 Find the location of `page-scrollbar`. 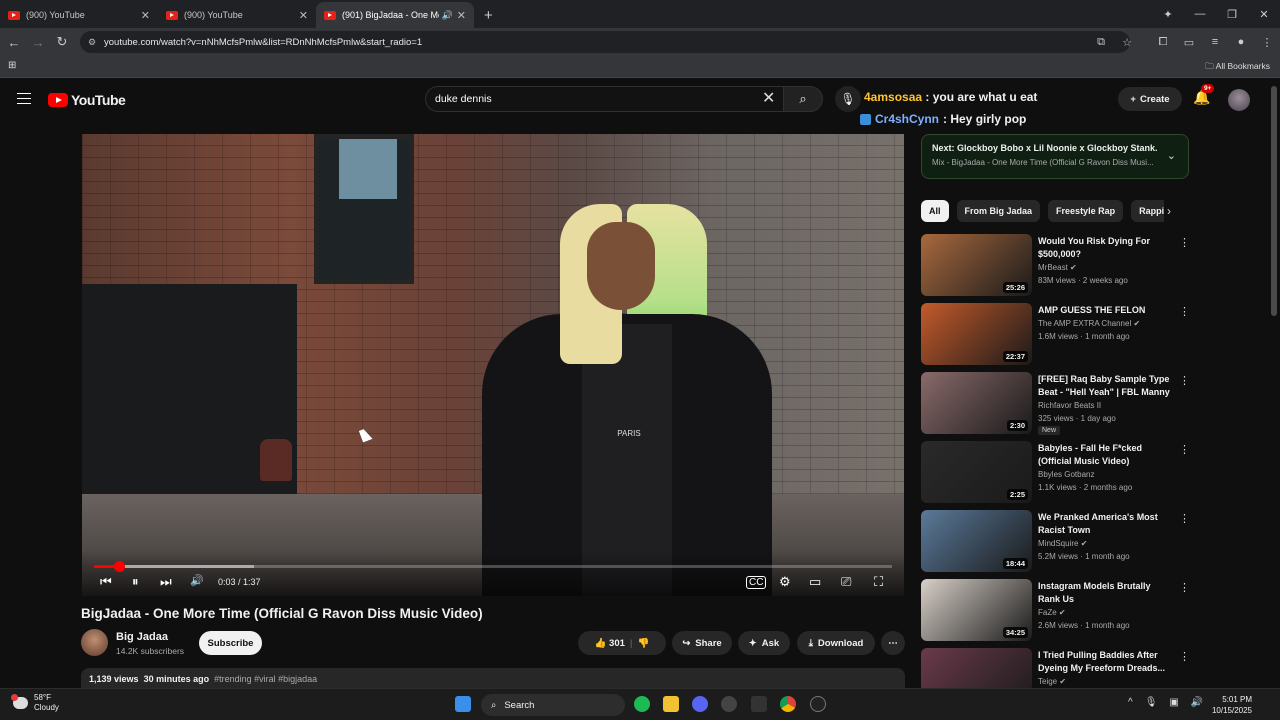

page-scrollbar is located at coordinates (1274, 201).